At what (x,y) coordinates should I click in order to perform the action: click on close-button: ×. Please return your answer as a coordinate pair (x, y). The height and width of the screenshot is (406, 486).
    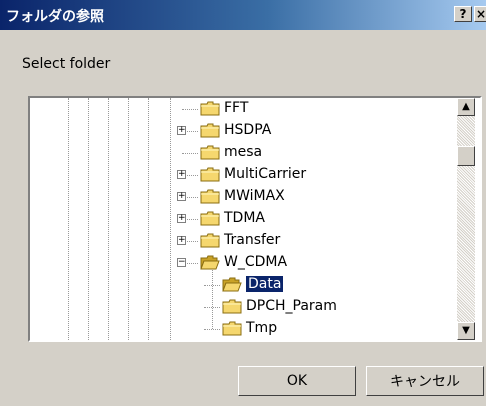
    Looking at the image, I should click on (480, 14).